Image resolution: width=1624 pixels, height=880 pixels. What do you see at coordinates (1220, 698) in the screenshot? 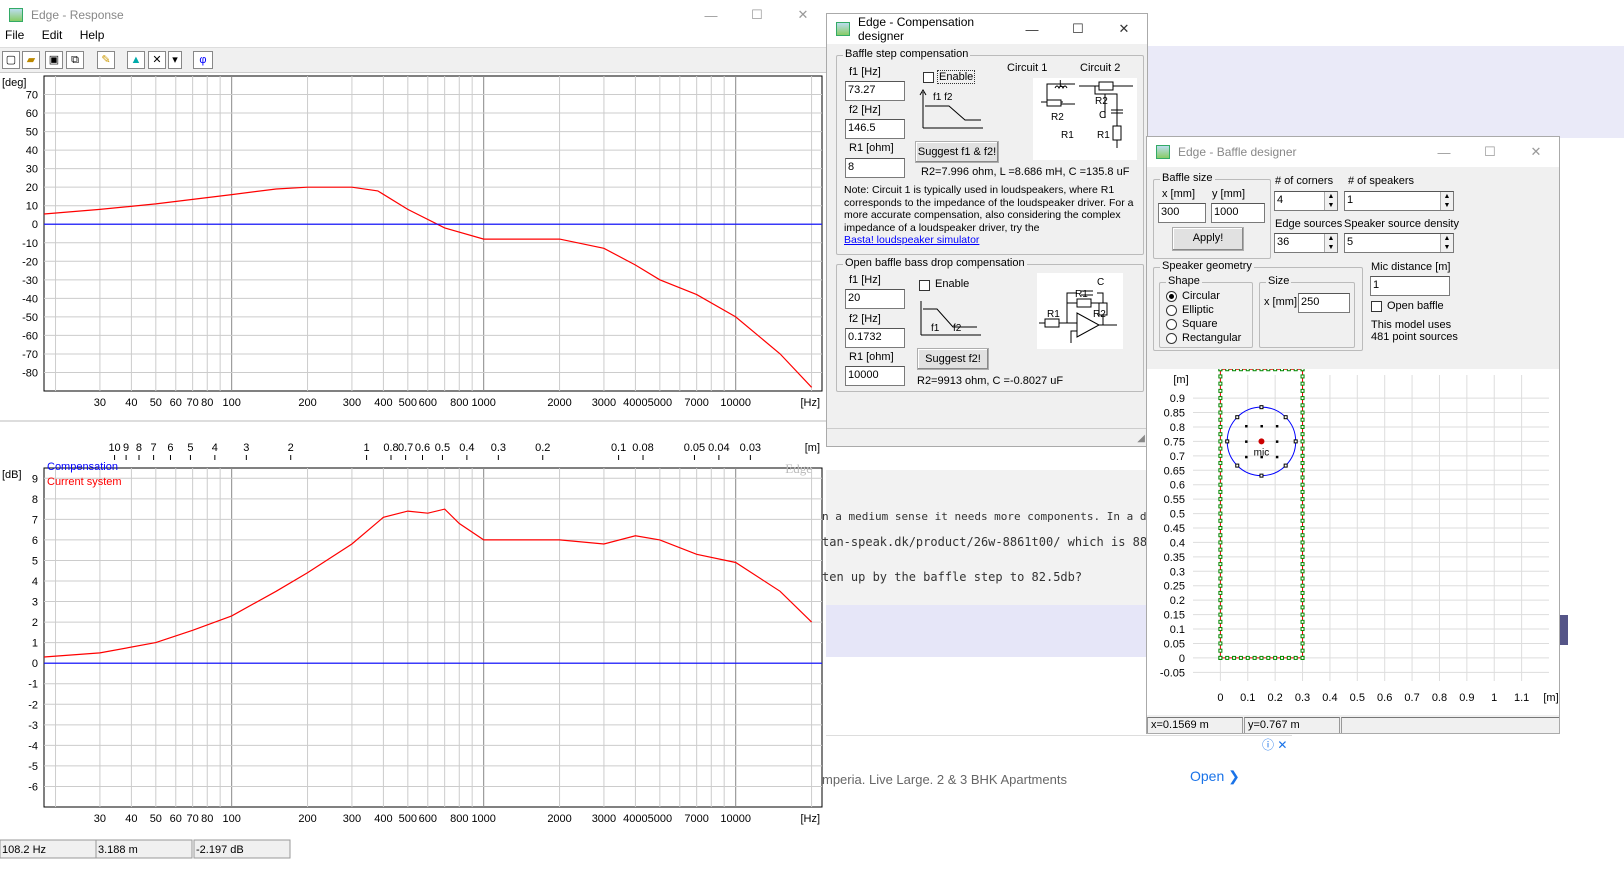
I see `baffle-xtick: 0` at bounding box center [1220, 698].